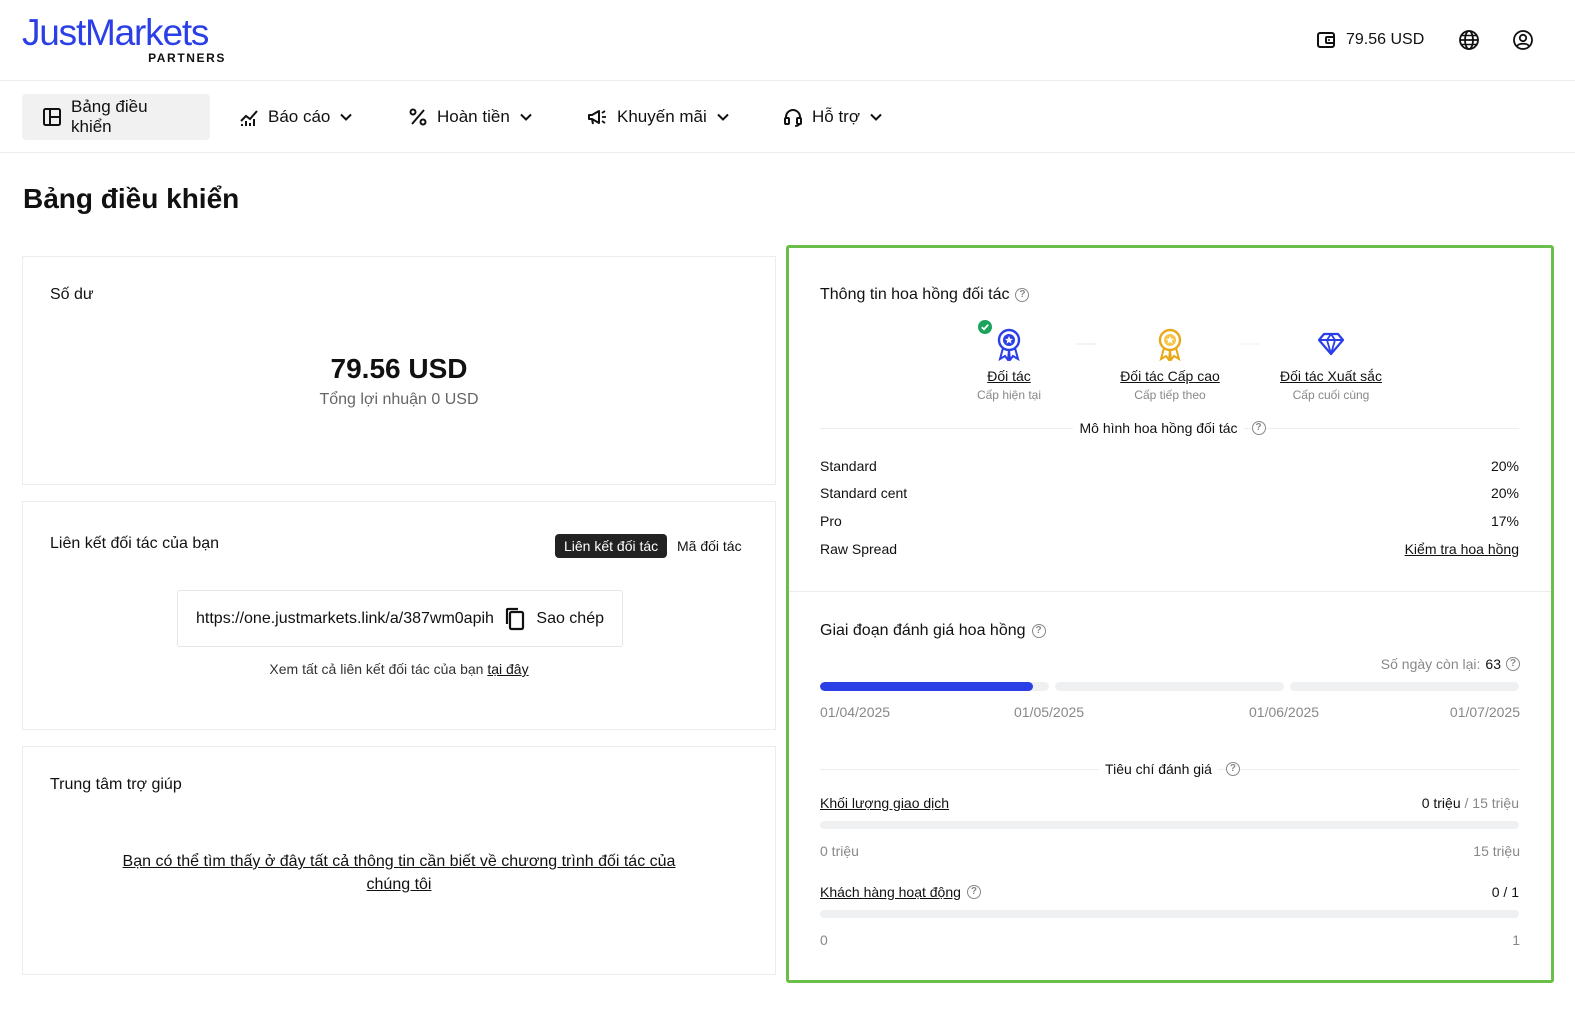 This screenshot has height=1012, width=1575. Describe the element at coordinates (1170, 395) in the screenshot. I see `tier-senior-sub: Cấp tiếp theo` at that location.